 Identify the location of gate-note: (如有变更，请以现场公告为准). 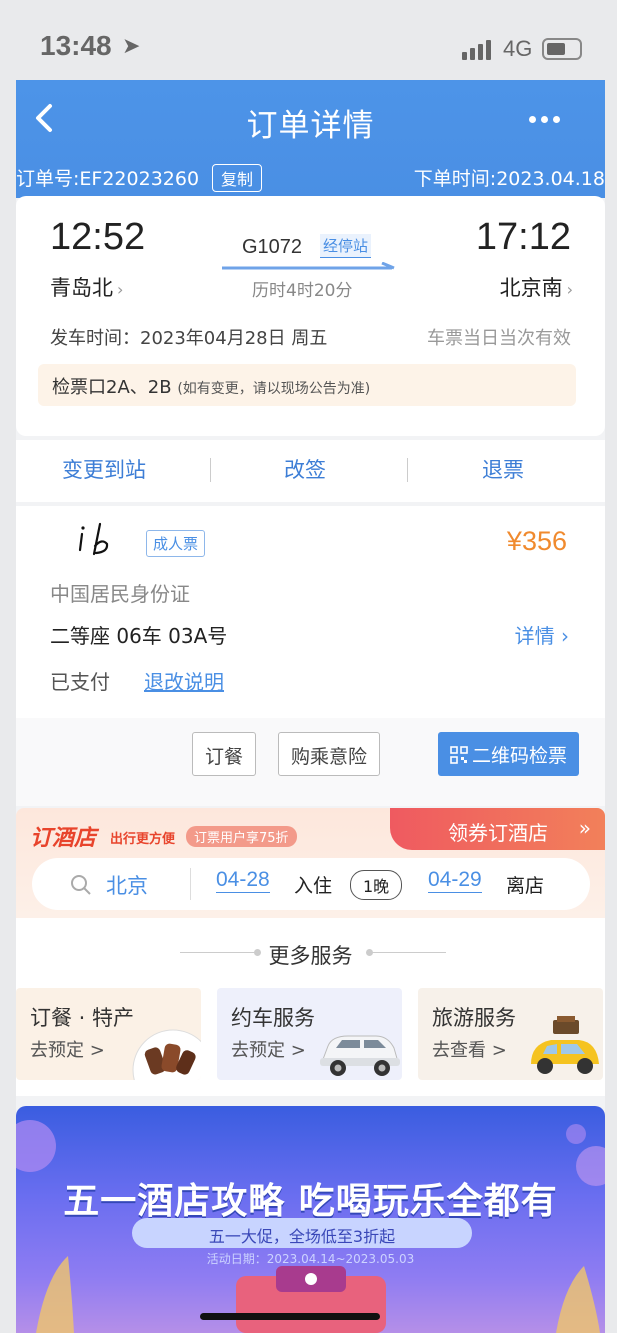
(274, 389).